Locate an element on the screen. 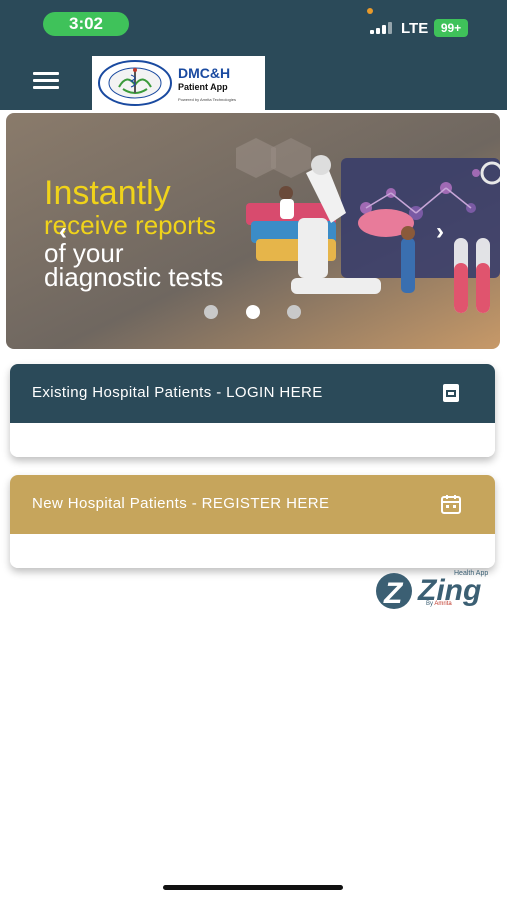  carousel-dot-active is located at coordinates (253, 312).